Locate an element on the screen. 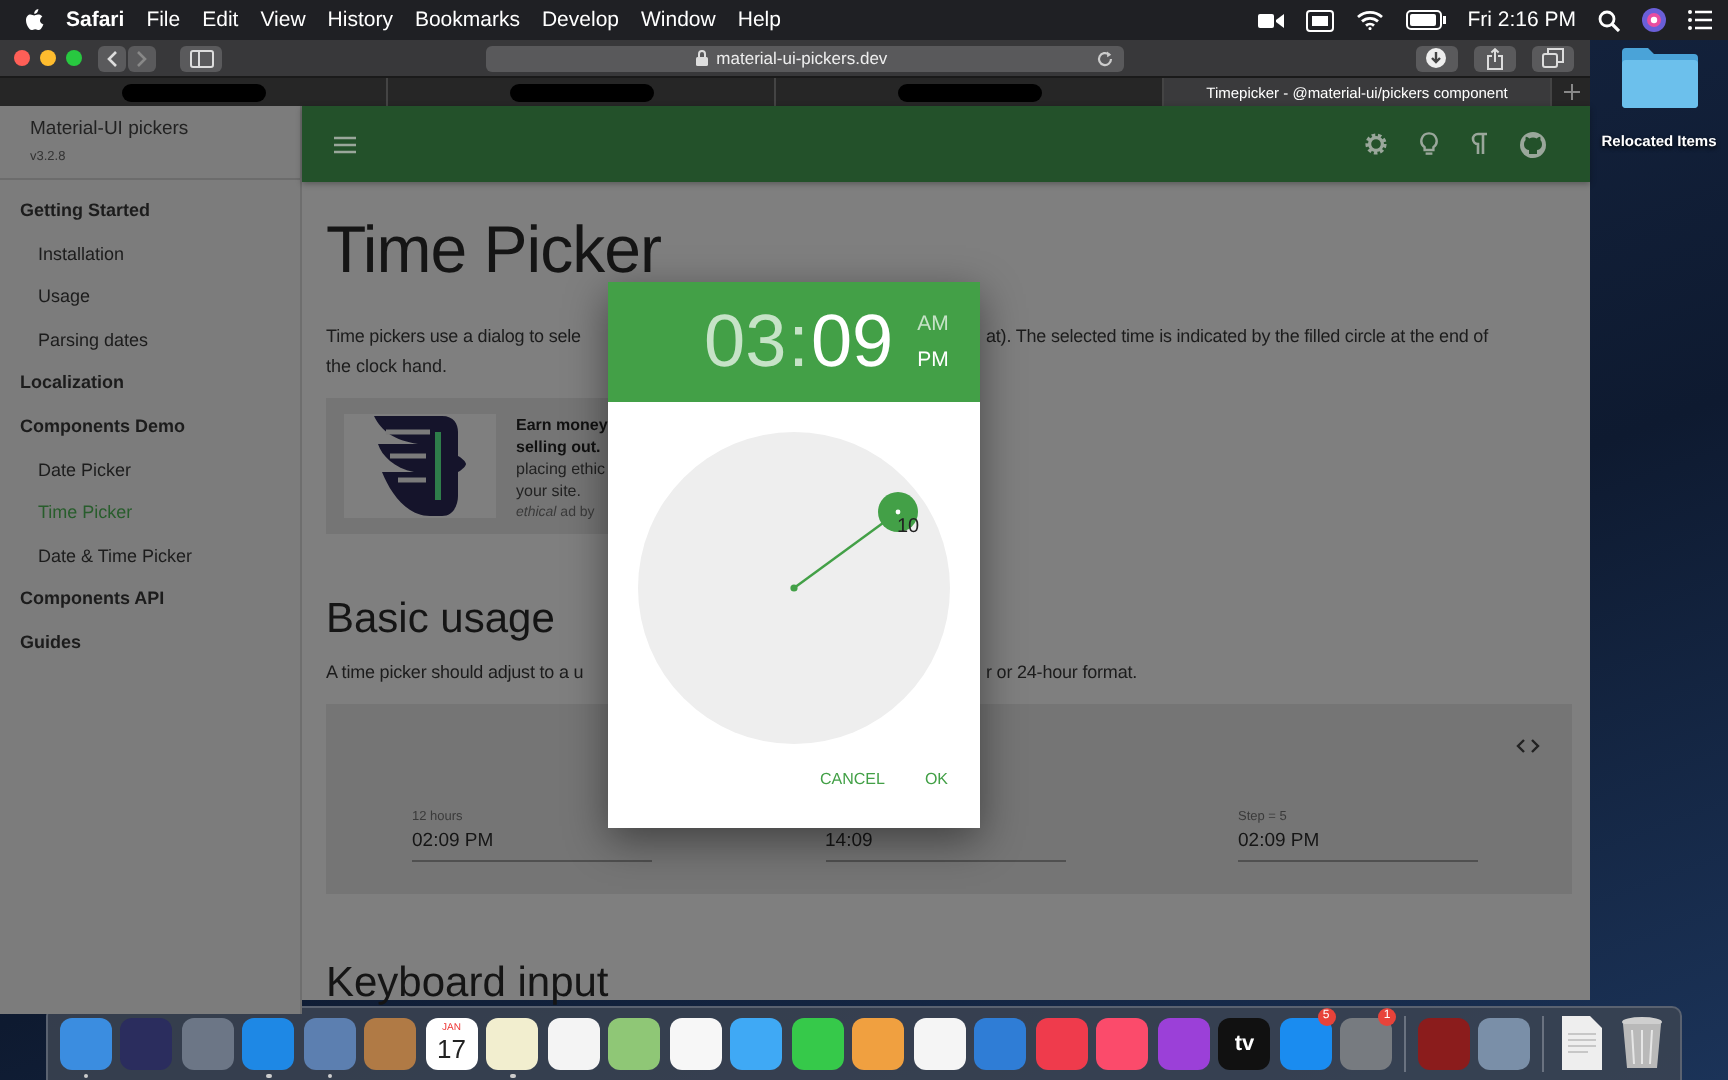 The image size is (1728, 1080). section-heading: Basic usage is located at coordinates (440, 620).